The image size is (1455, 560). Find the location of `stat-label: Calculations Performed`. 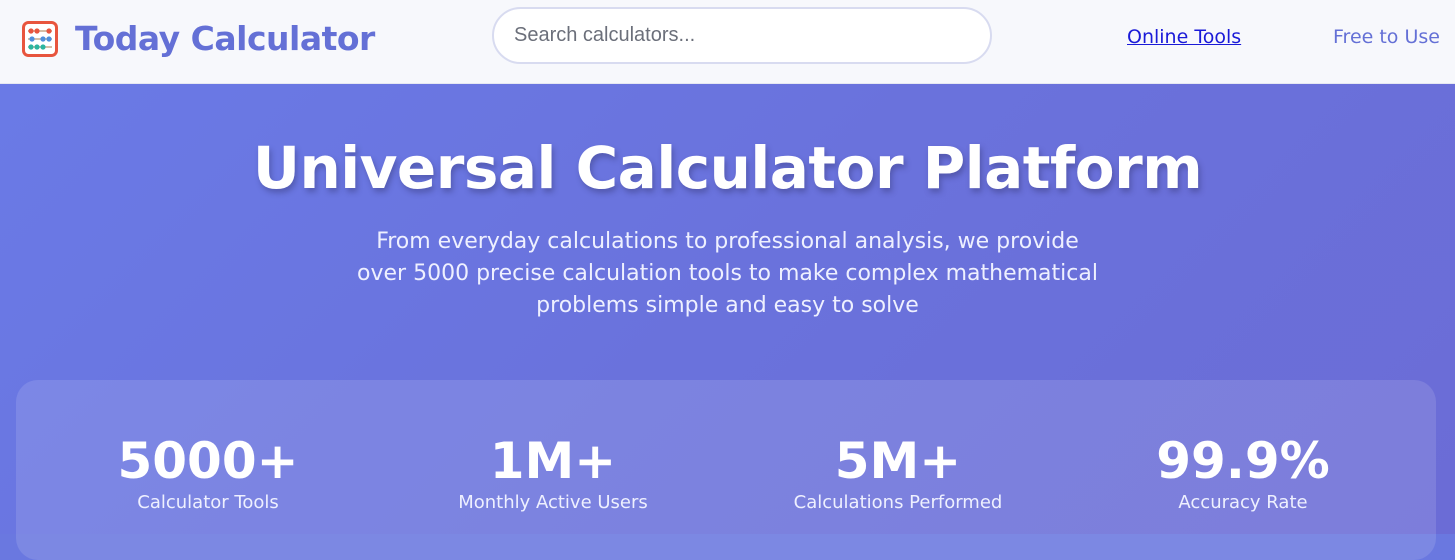

stat-label: Calculations Performed is located at coordinates (898, 502).